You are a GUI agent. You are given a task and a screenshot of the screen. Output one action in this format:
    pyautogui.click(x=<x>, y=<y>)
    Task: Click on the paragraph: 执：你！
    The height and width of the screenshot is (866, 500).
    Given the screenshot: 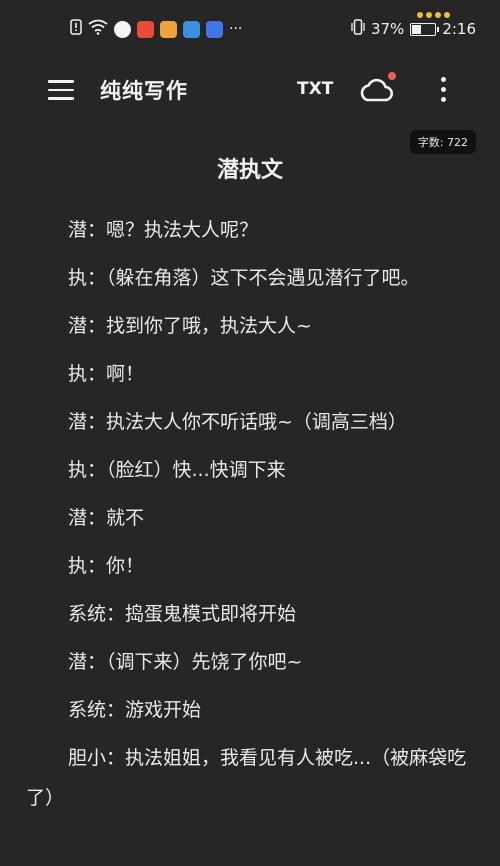 What is the action you would take?
    pyautogui.click(x=252, y=566)
    